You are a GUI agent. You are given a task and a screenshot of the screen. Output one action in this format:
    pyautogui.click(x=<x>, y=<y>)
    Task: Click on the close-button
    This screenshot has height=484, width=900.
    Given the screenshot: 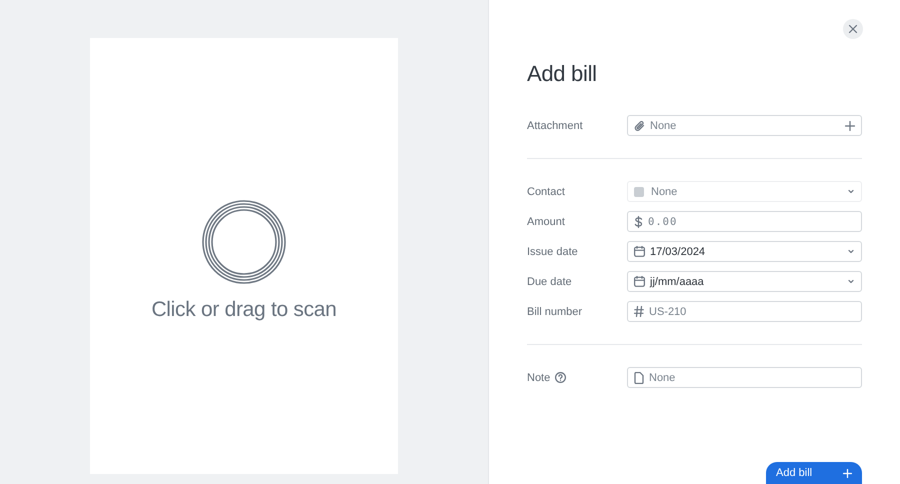 What is the action you would take?
    pyautogui.click(x=853, y=29)
    